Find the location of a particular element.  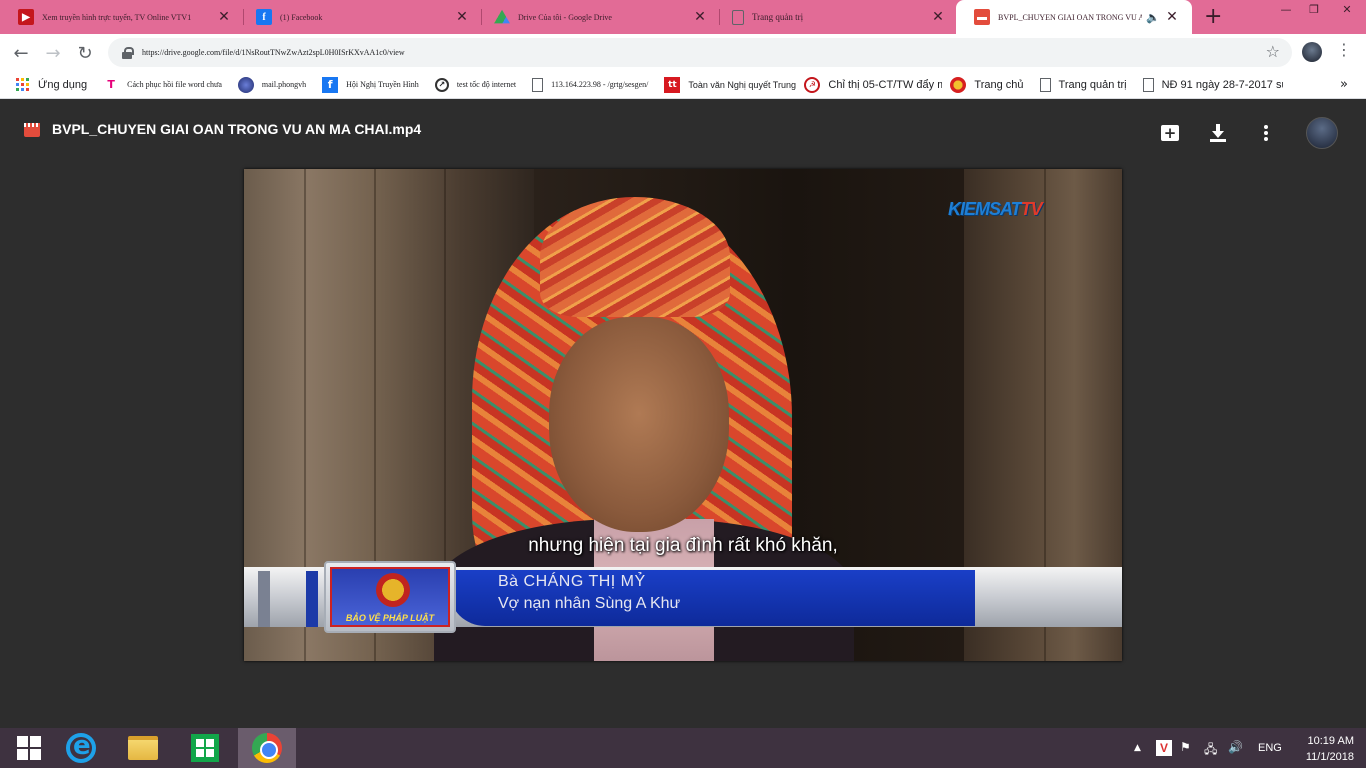

audio-playing-icon: 🔈 is located at coordinates (1153, 17).